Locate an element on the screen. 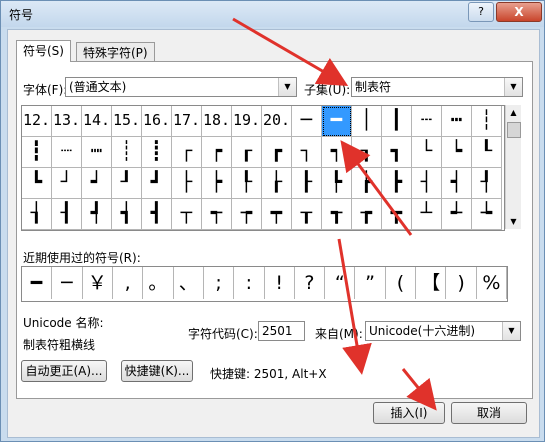 This screenshot has height=443, width=545. symbol-cell: ┗ is located at coordinates (37, 183).